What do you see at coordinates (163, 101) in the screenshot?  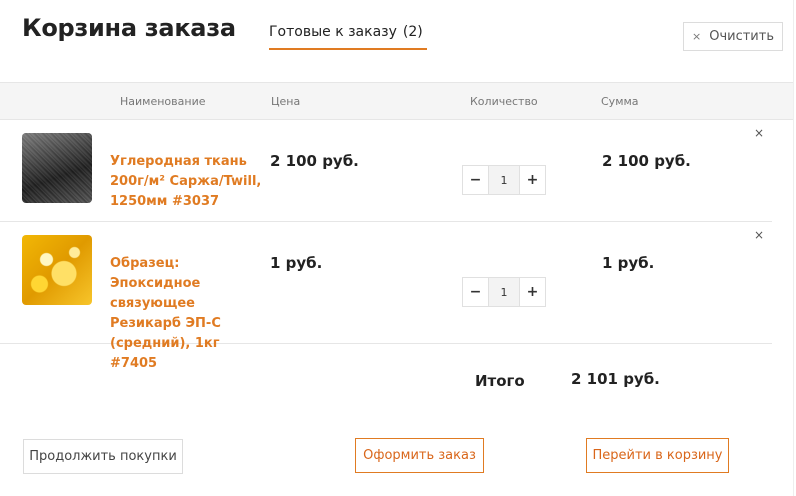 I see `column-header-name: Наименование` at bounding box center [163, 101].